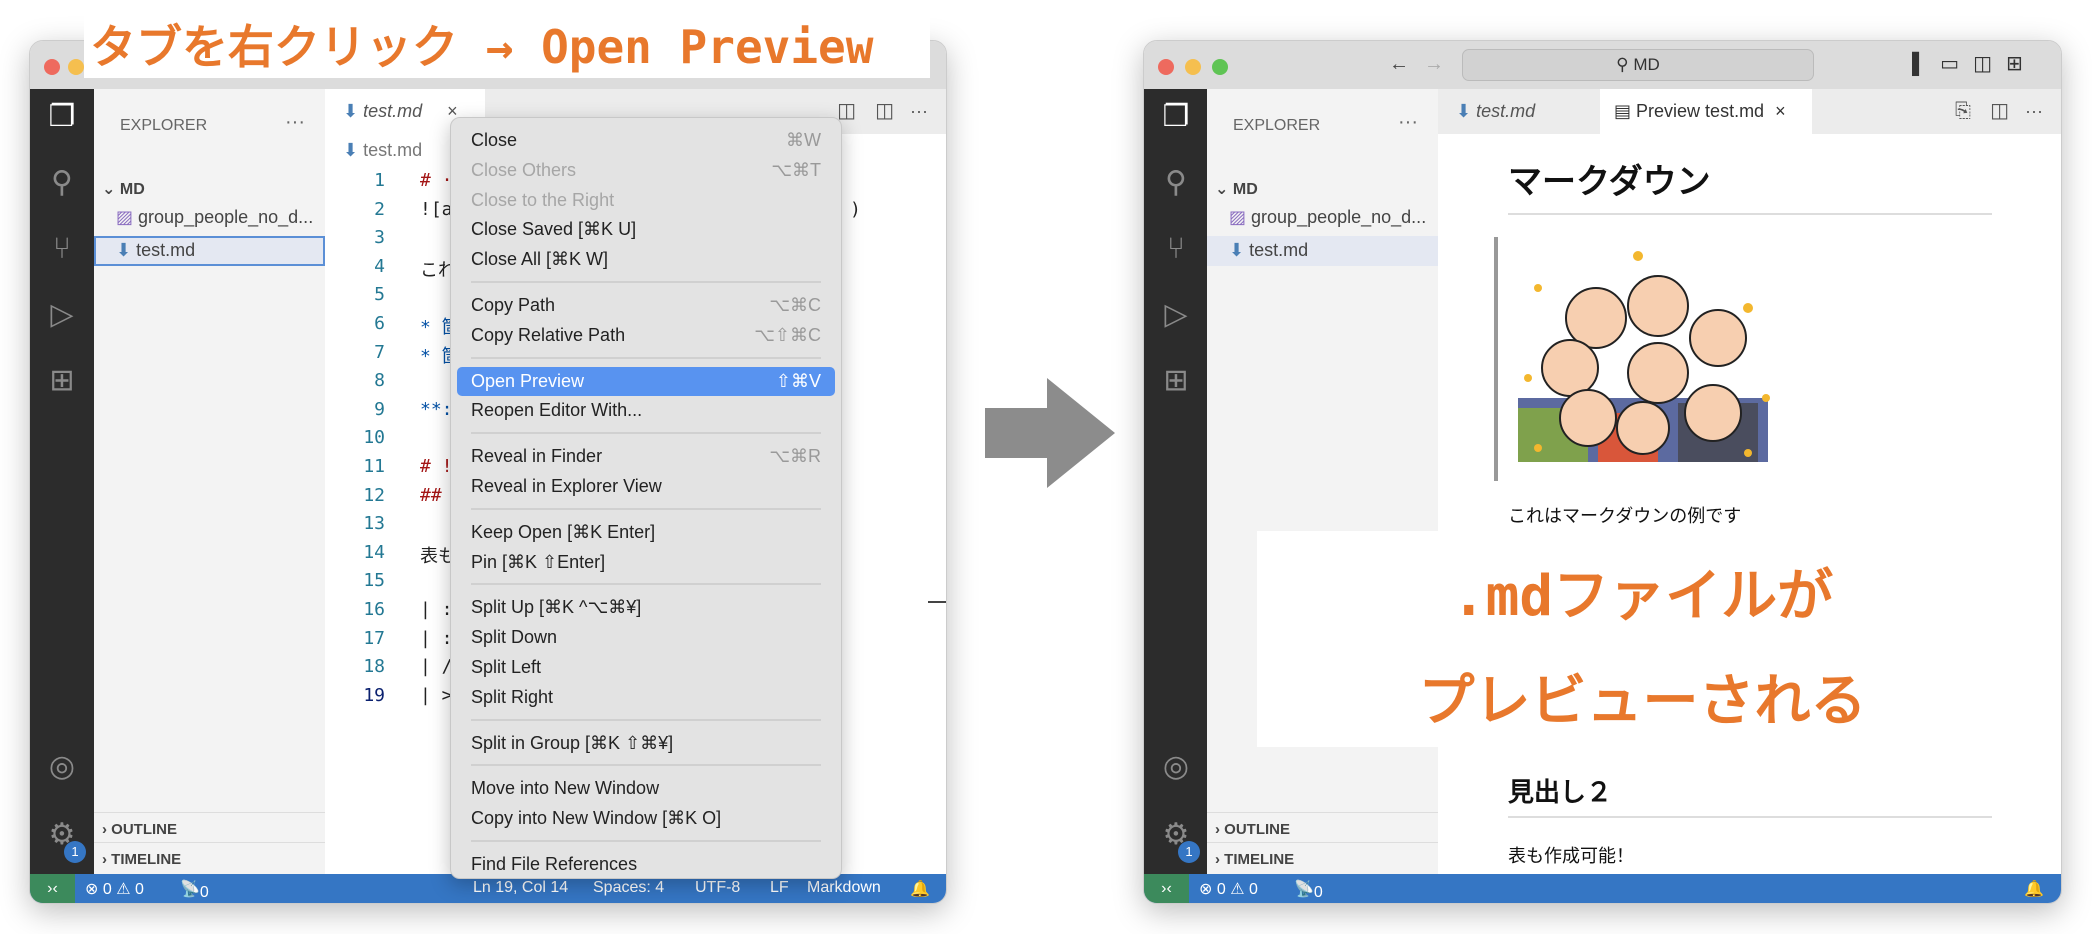  What do you see at coordinates (1974, 63) in the screenshot?
I see `layout-toggle-icons: ▌▭◫⊞` at bounding box center [1974, 63].